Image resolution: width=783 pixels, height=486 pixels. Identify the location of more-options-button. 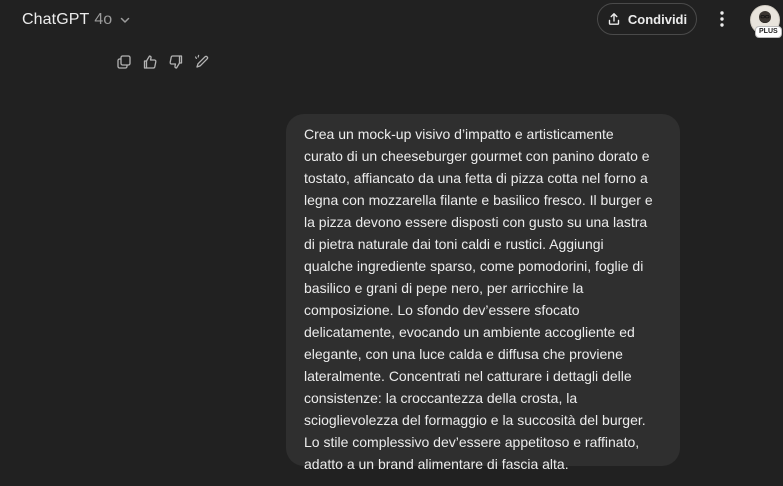
(722, 19).